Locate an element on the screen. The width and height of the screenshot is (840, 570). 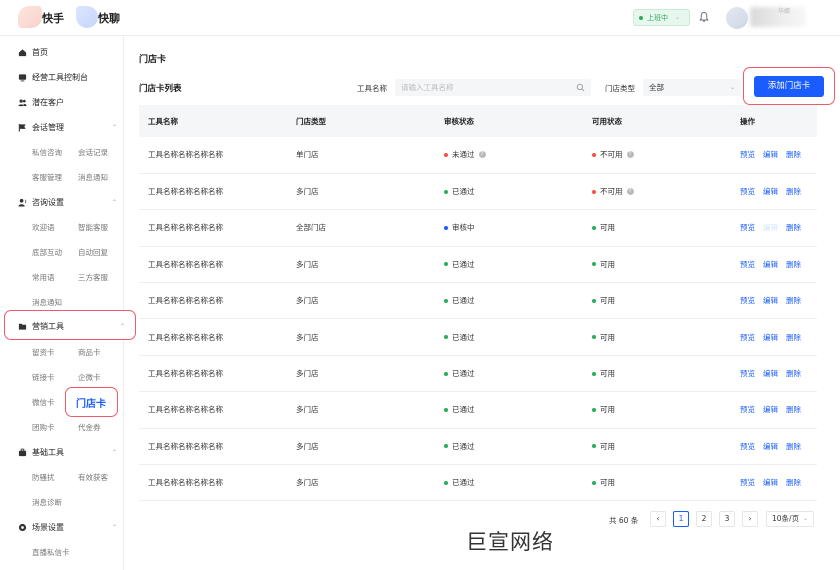
sidebar-subitem: 底部互动 is located at coordinates (47, 252).